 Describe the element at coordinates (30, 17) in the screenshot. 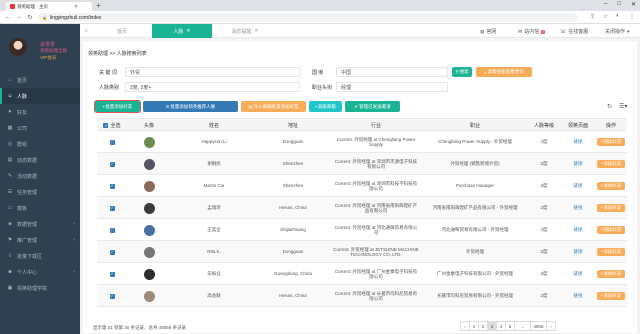

I see `reload-button: ↻` at that location.